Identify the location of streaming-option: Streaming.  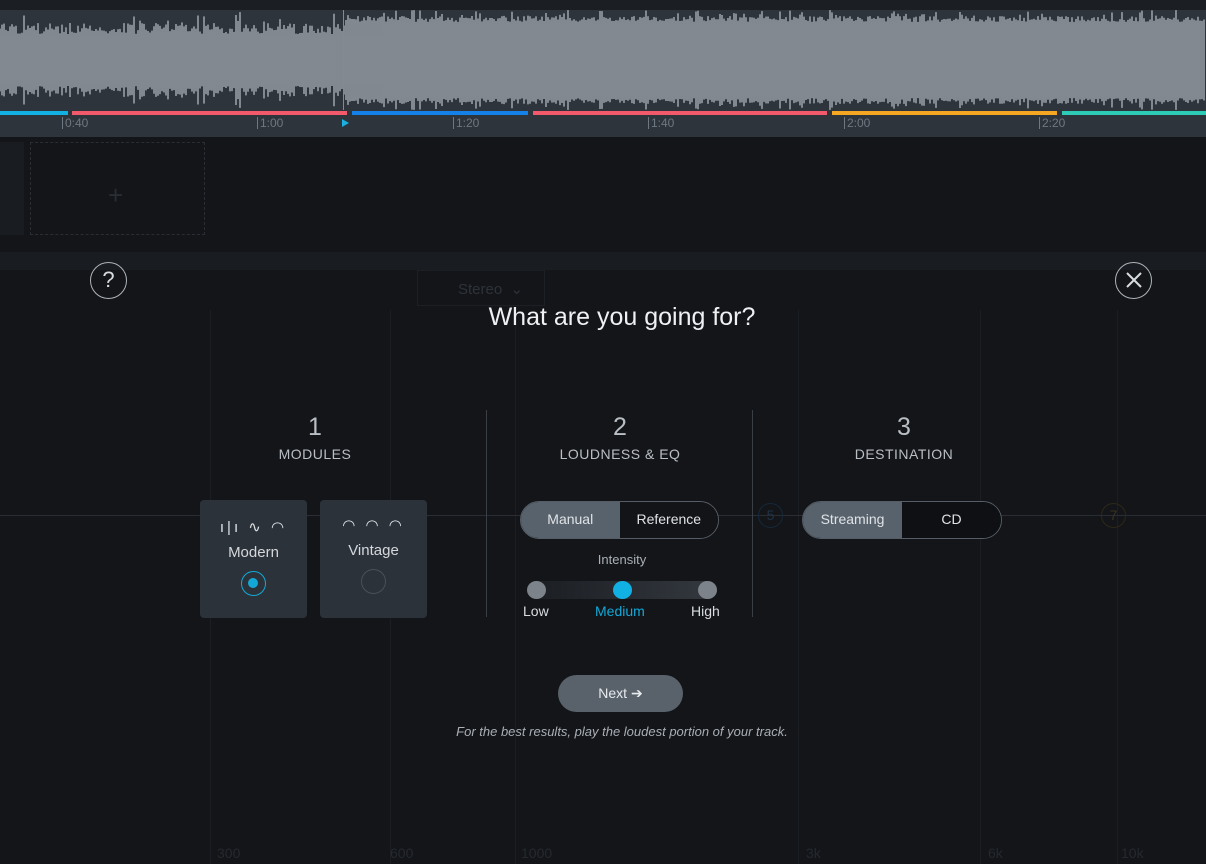
(852, 520).